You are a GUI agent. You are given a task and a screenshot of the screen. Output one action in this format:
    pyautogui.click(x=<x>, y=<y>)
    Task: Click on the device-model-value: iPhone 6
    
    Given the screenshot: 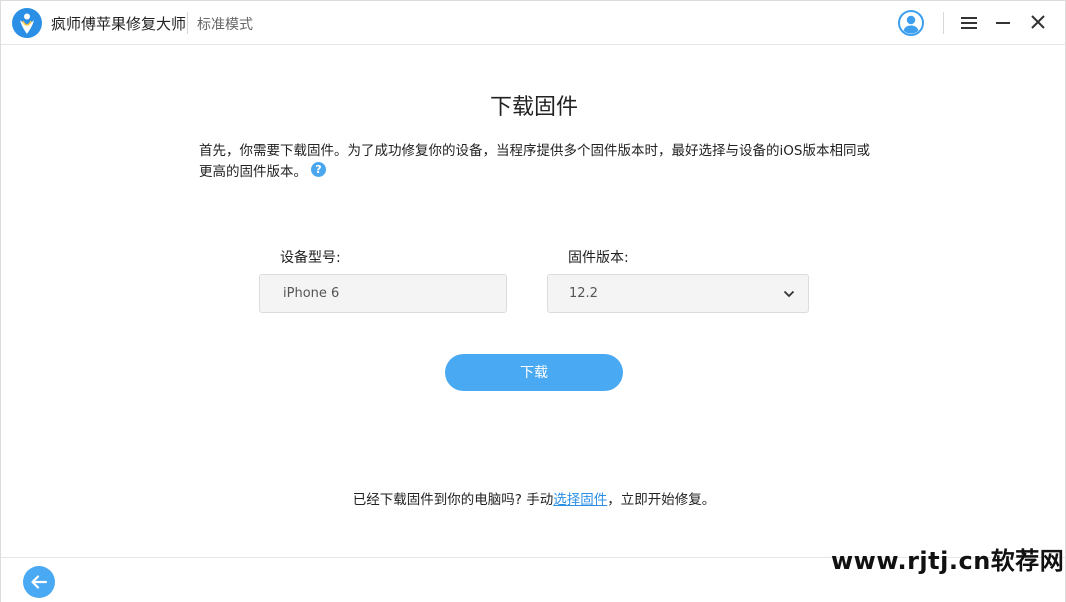 What is the action you would take?
    pyautogui.click(x=311, y=293)
    